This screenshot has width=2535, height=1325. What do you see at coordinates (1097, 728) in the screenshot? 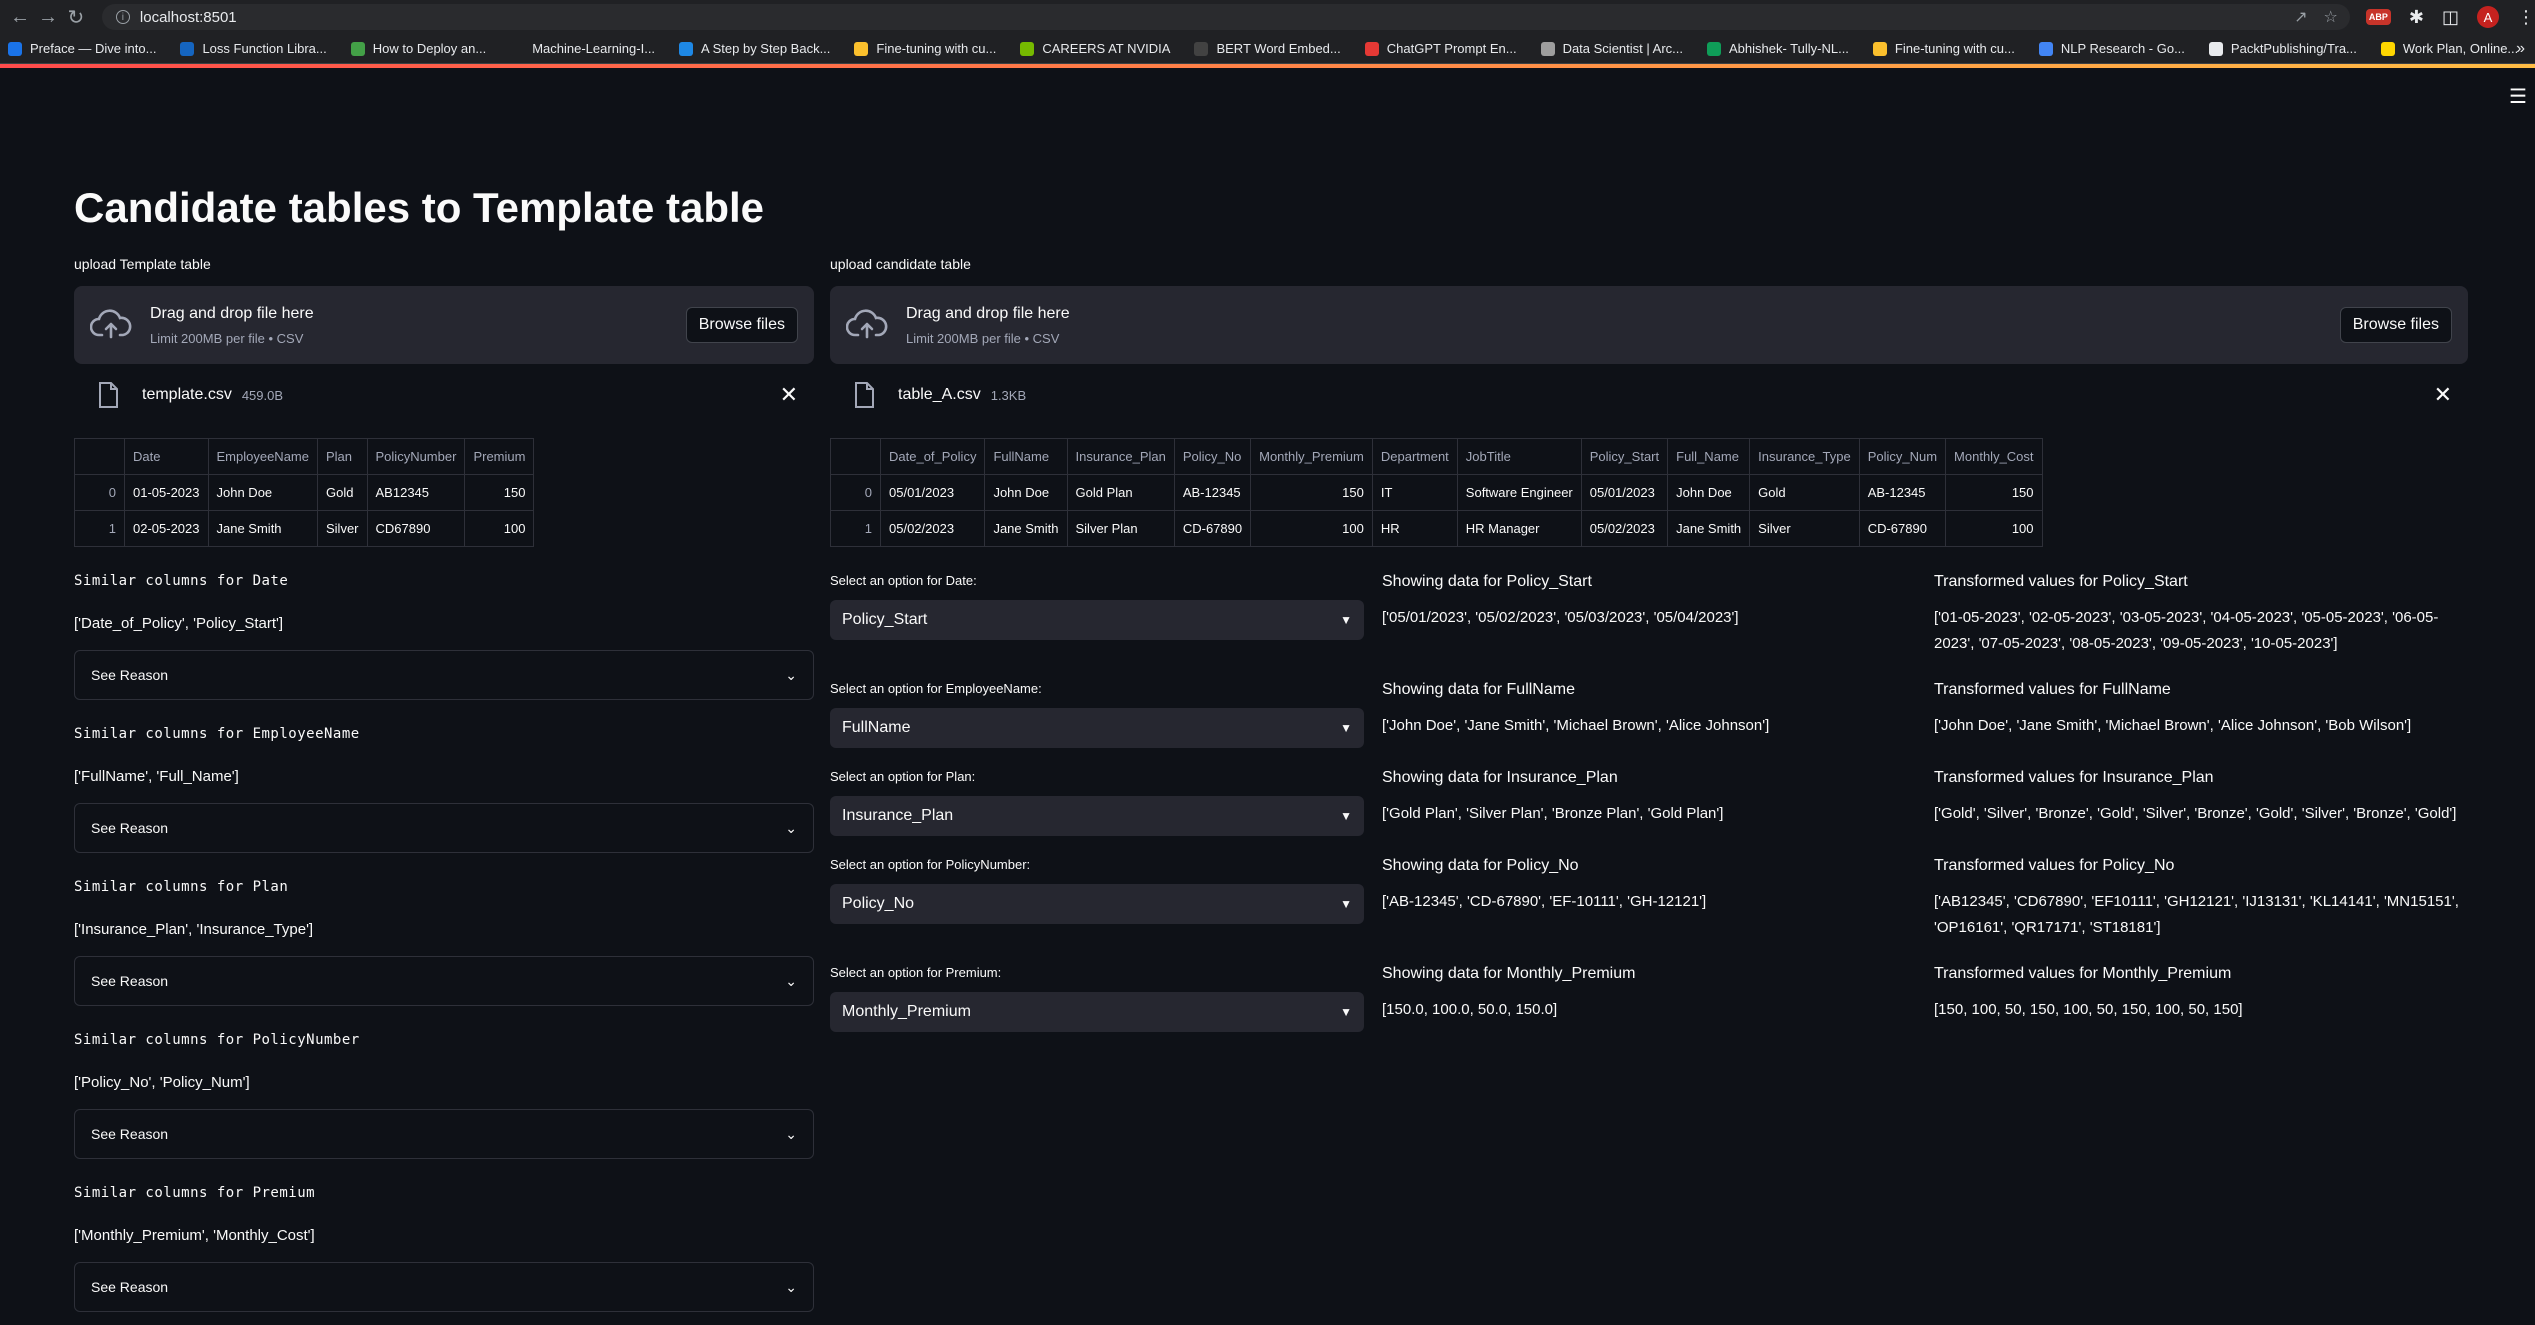
I see `column-select: FullName ▼` at bounding box center [1097, 728].